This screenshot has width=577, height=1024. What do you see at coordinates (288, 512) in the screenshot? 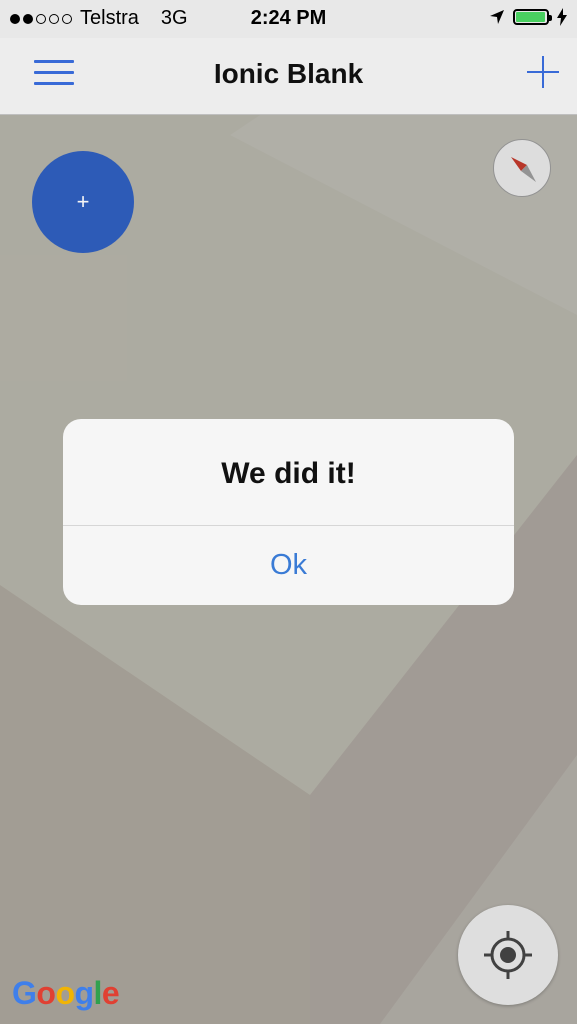
I see `alert-dialog: We did it! Ok` at bounding box center [288, 512].